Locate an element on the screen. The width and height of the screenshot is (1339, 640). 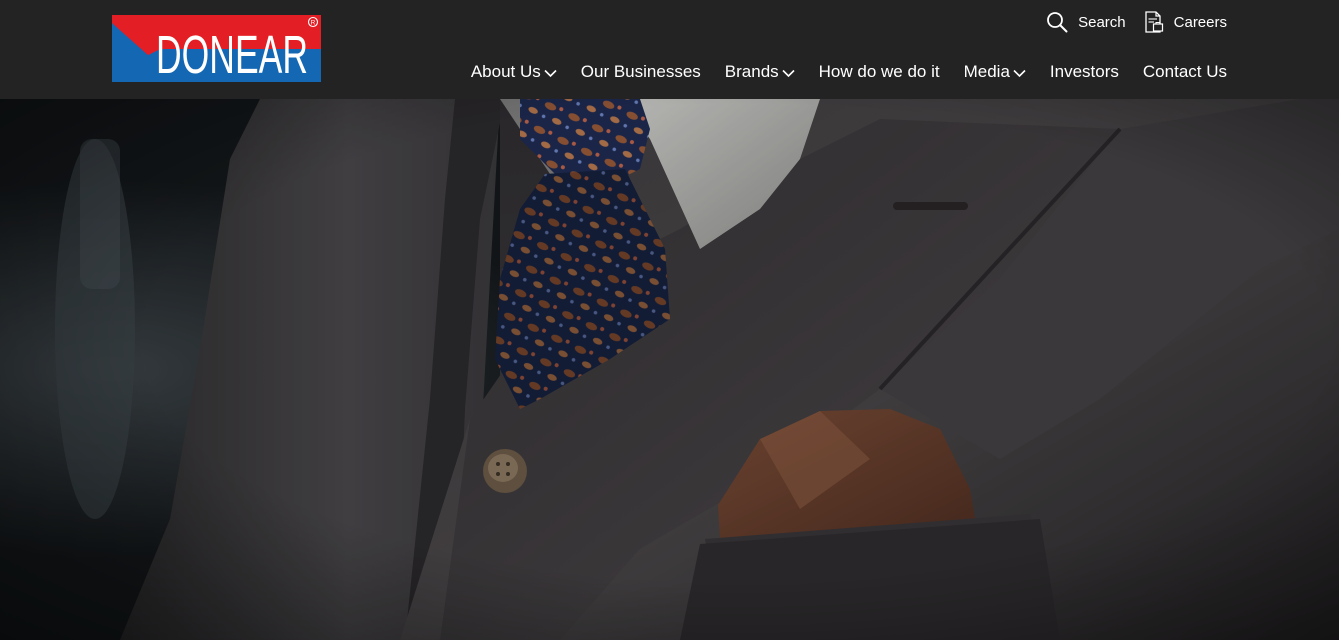
search-label: Search is located at coordinates (1102, 22).